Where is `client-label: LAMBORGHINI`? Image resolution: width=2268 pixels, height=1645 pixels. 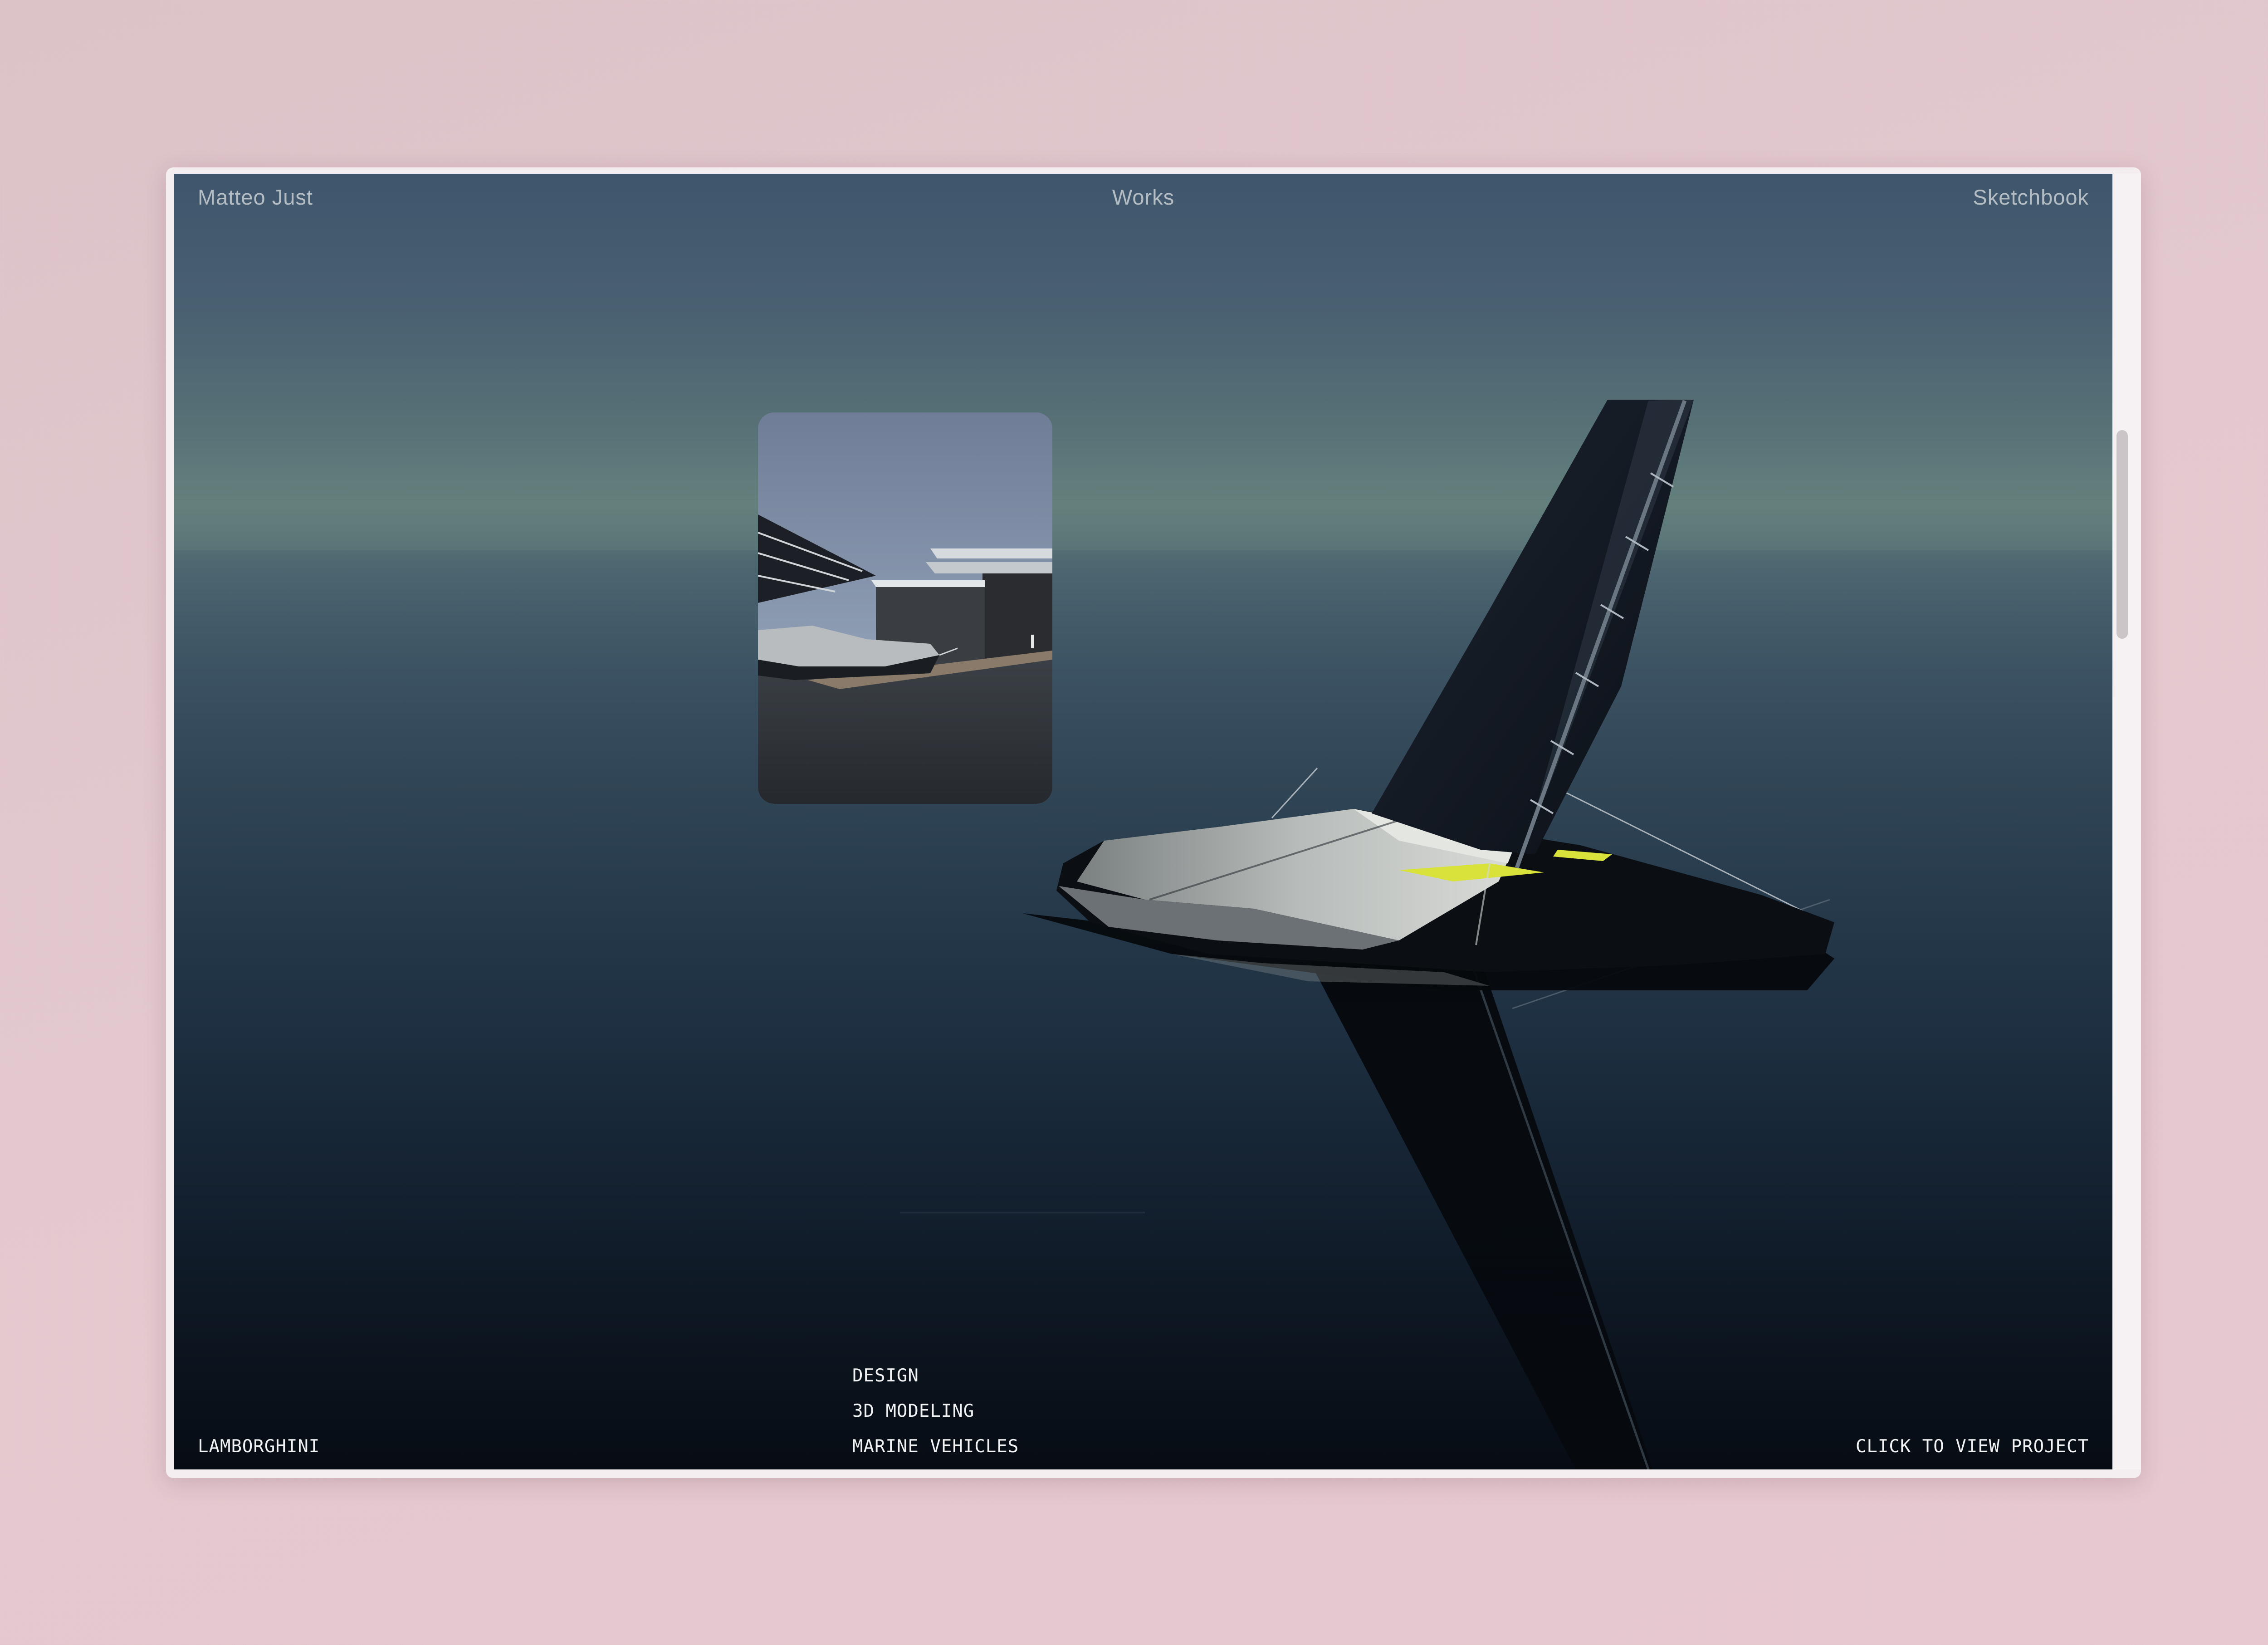 client-label: LAMBORGHINI is located at coordinates (259, 1446).